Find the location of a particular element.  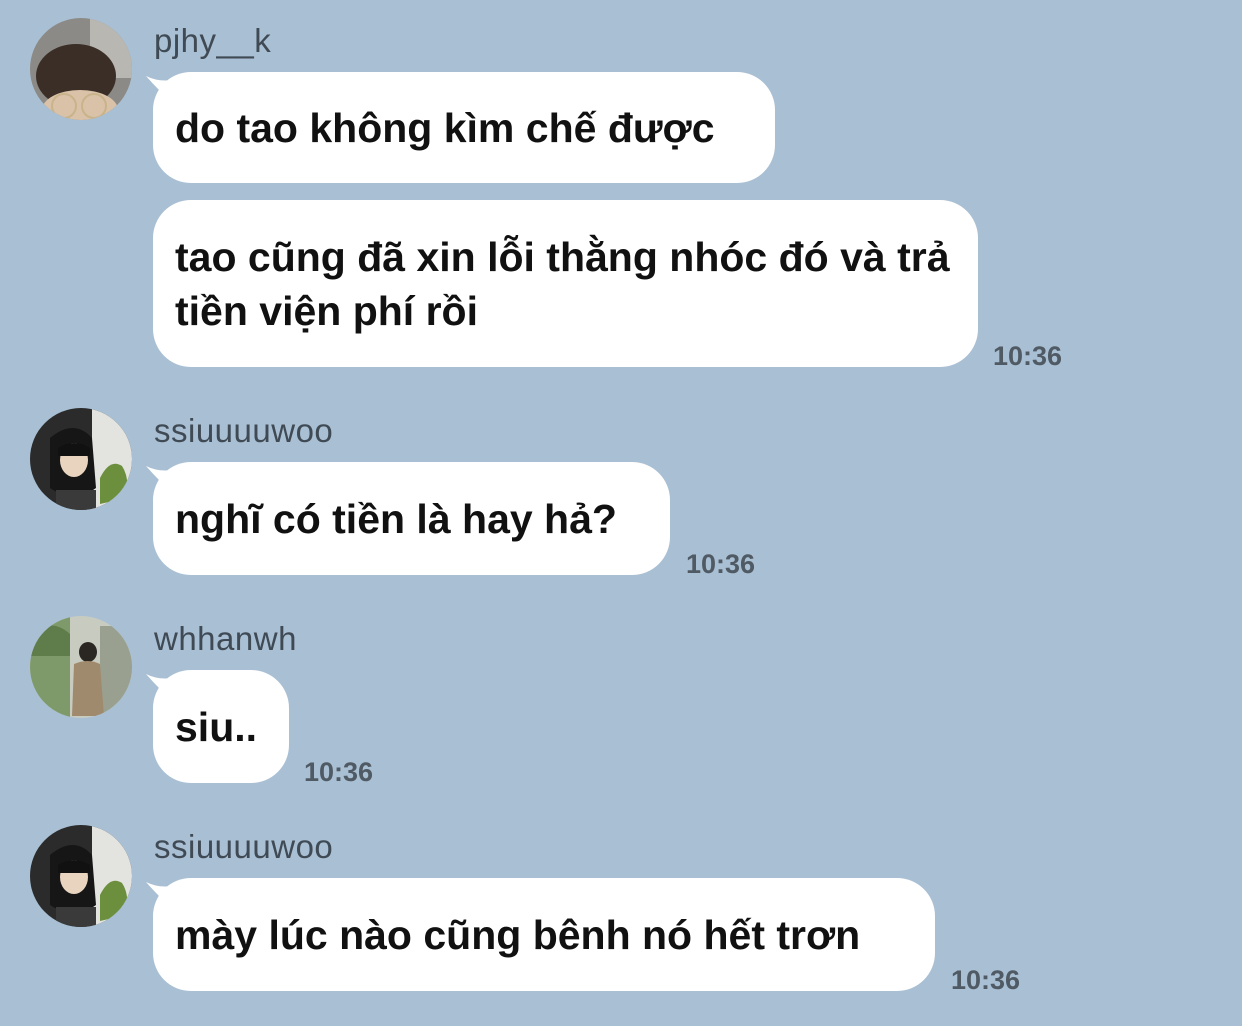

message-text: mày lúc nào cũng bênh nó hết trơn is located at coordinates (518, 934).